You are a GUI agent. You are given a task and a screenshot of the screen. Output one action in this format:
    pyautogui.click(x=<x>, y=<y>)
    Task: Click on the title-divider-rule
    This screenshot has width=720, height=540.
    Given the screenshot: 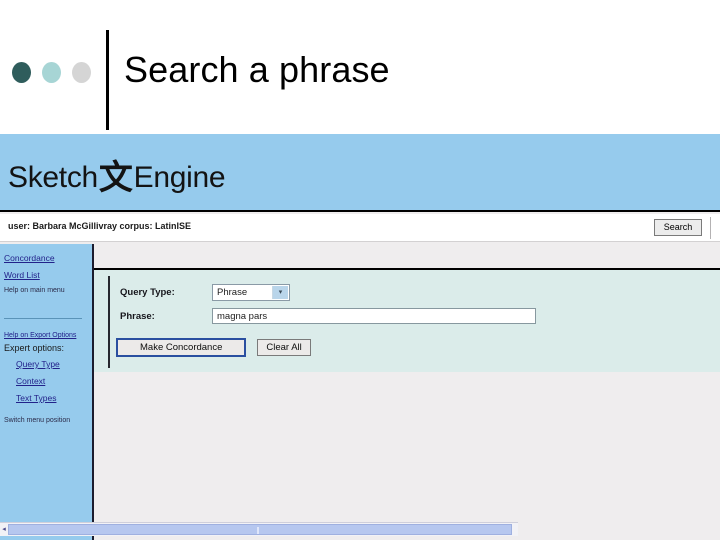 What is the action you would take?
    pyautogui.click(x=107, y=80)
    